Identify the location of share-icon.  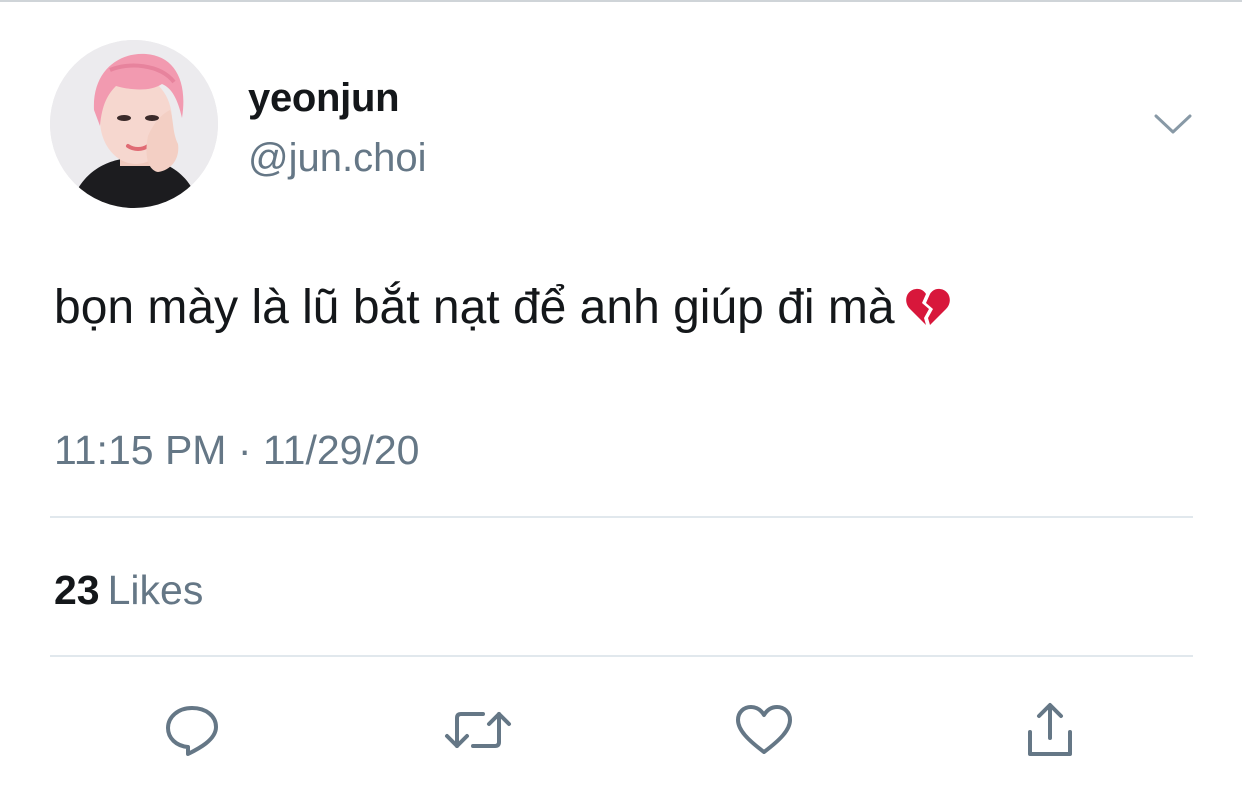
(1050, 729).